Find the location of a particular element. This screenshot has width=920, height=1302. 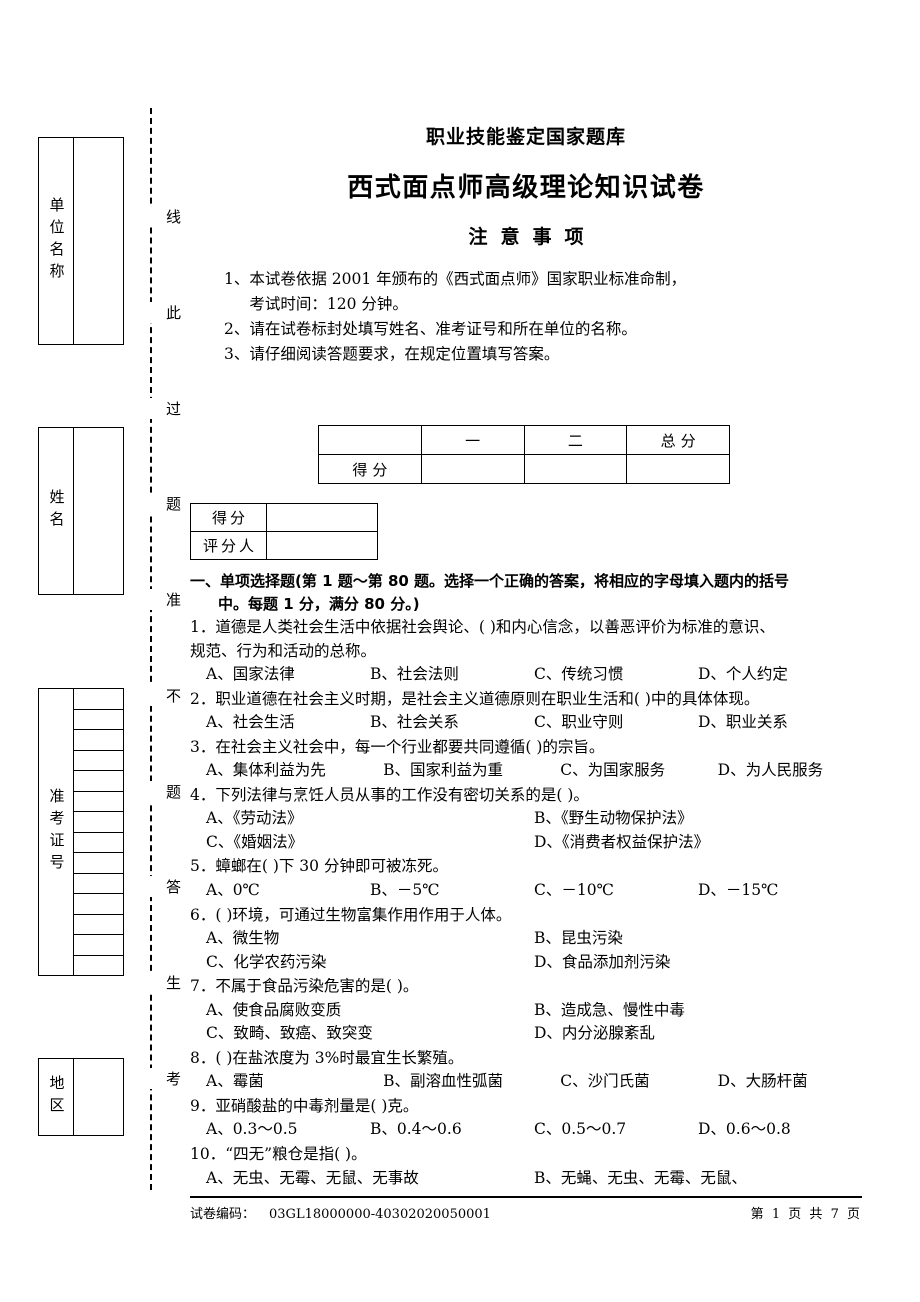

question-stem: 2．职业道德在社会主义时期，是社会主义道德原则在职业生活和( )中的具体体现。 is located at coordinates (475, 698).